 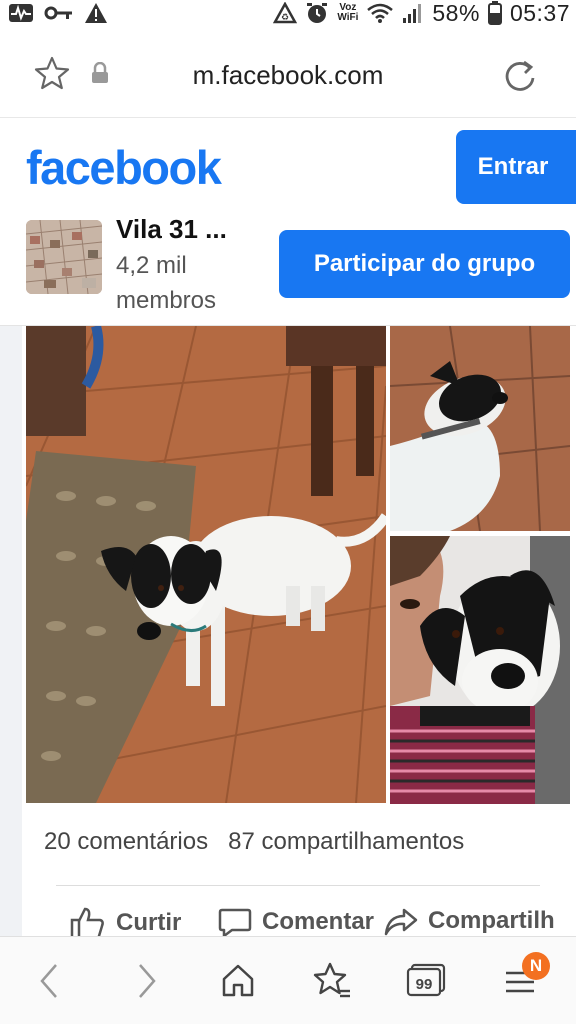 I want to click on key-icon, so click(x=58, y=13).